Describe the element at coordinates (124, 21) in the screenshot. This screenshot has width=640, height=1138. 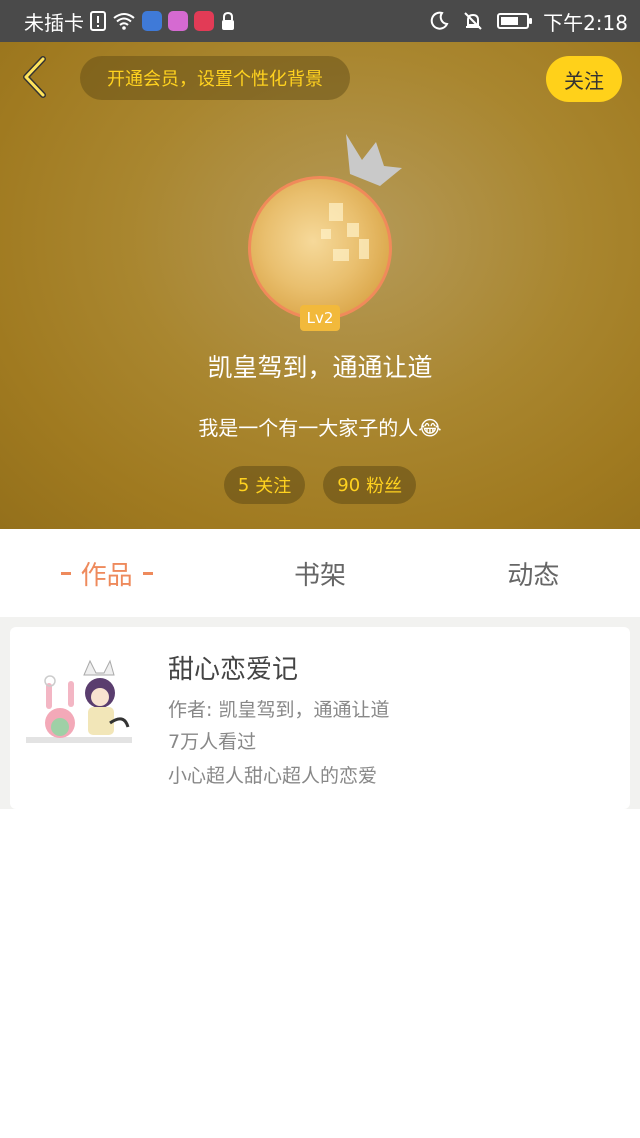
I see `wifi-icon` at that location.